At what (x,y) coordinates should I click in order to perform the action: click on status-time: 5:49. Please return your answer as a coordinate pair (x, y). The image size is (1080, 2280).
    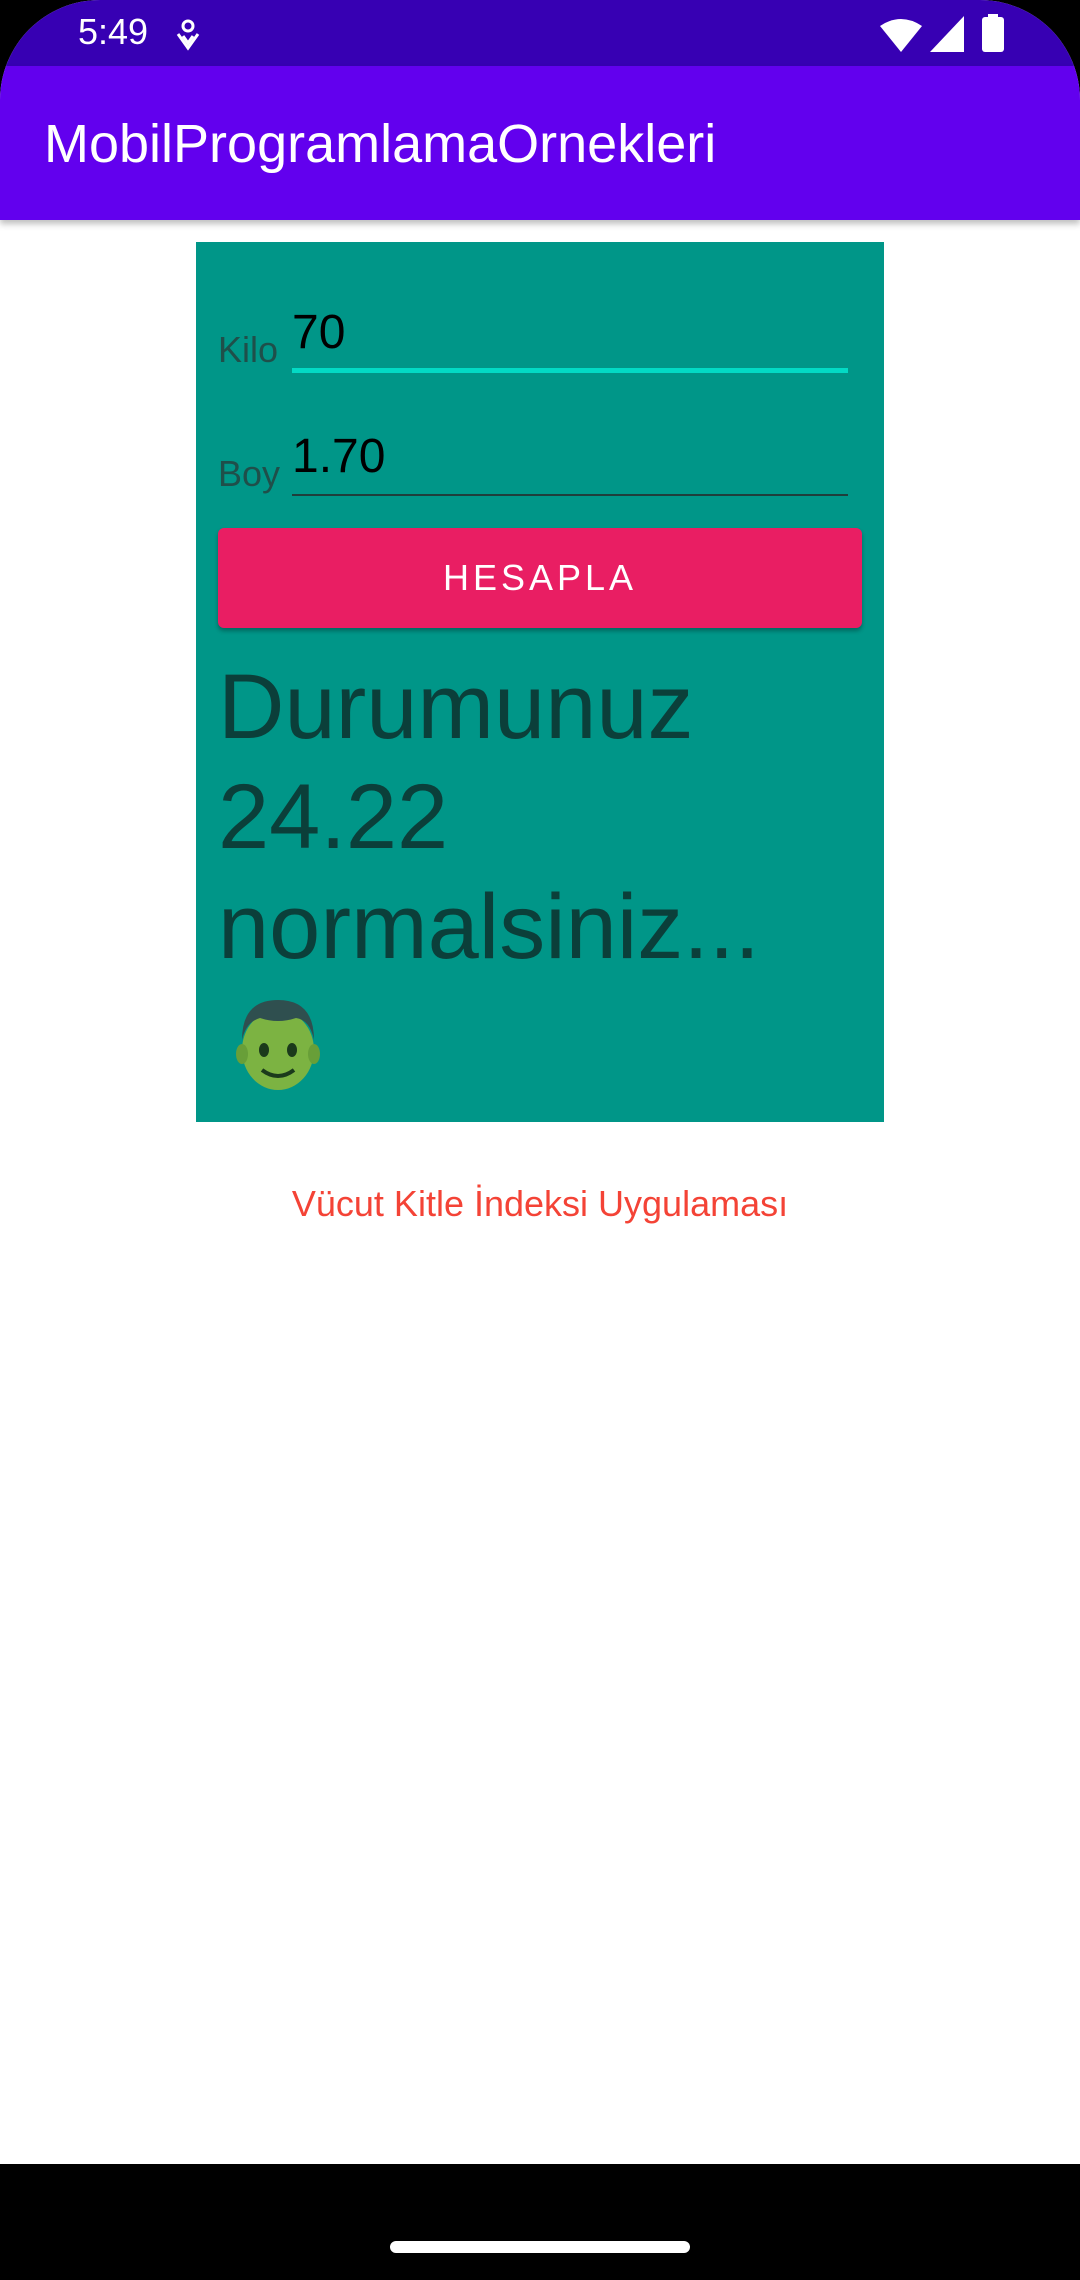
    Looking at the image, I should click on (113, 31).